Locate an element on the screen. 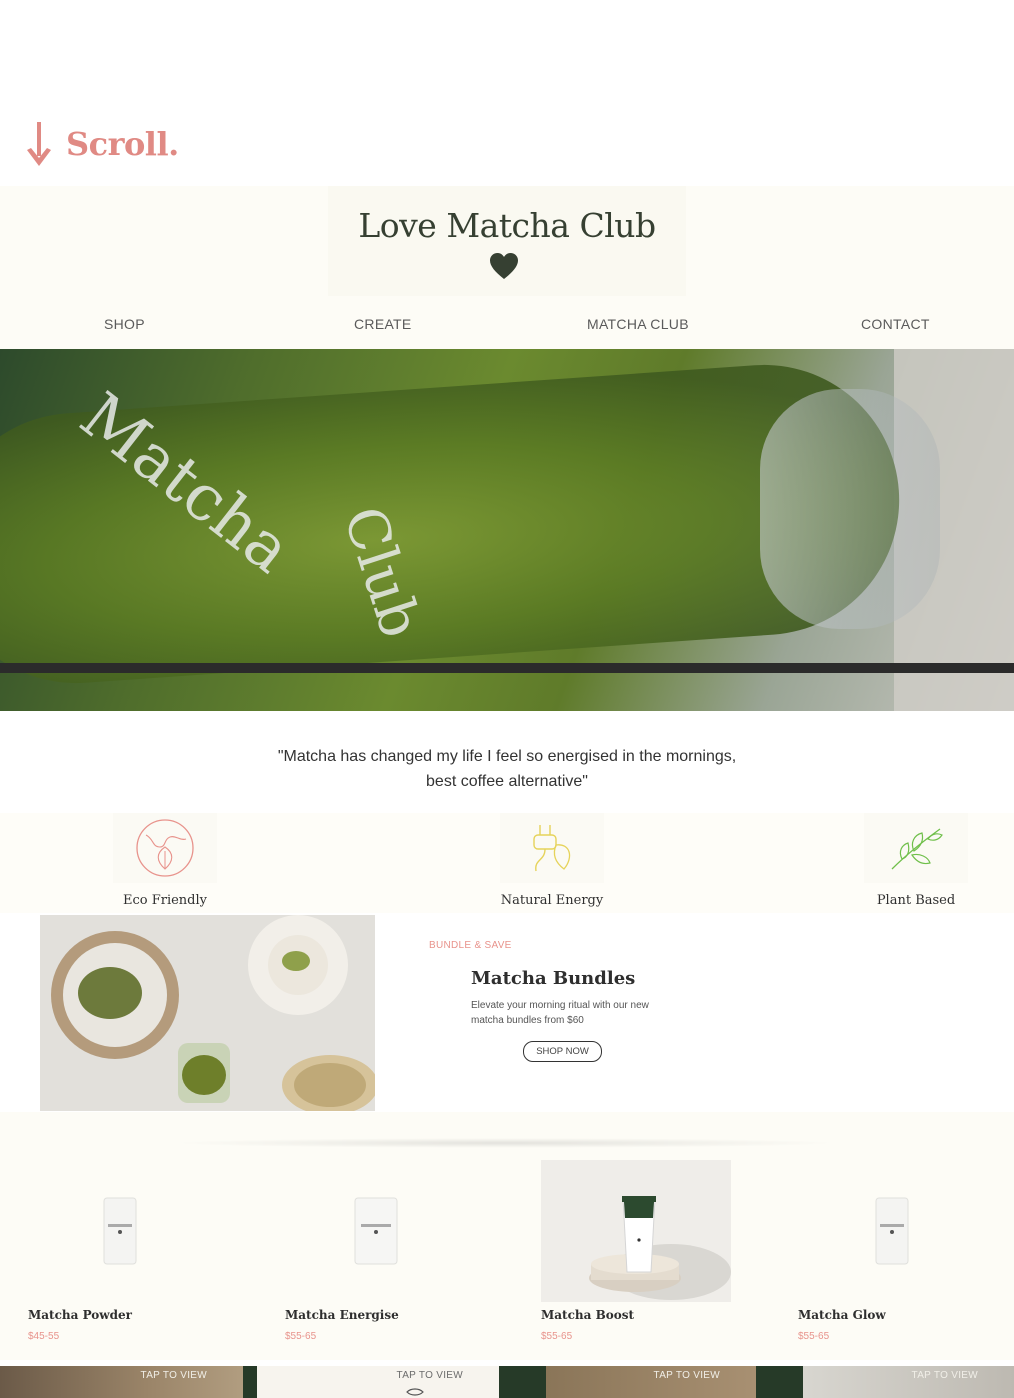 The width and height of the screenshot is (1014, 1398). product-name: Matcha Energise is located at coordinates (342, 1315).